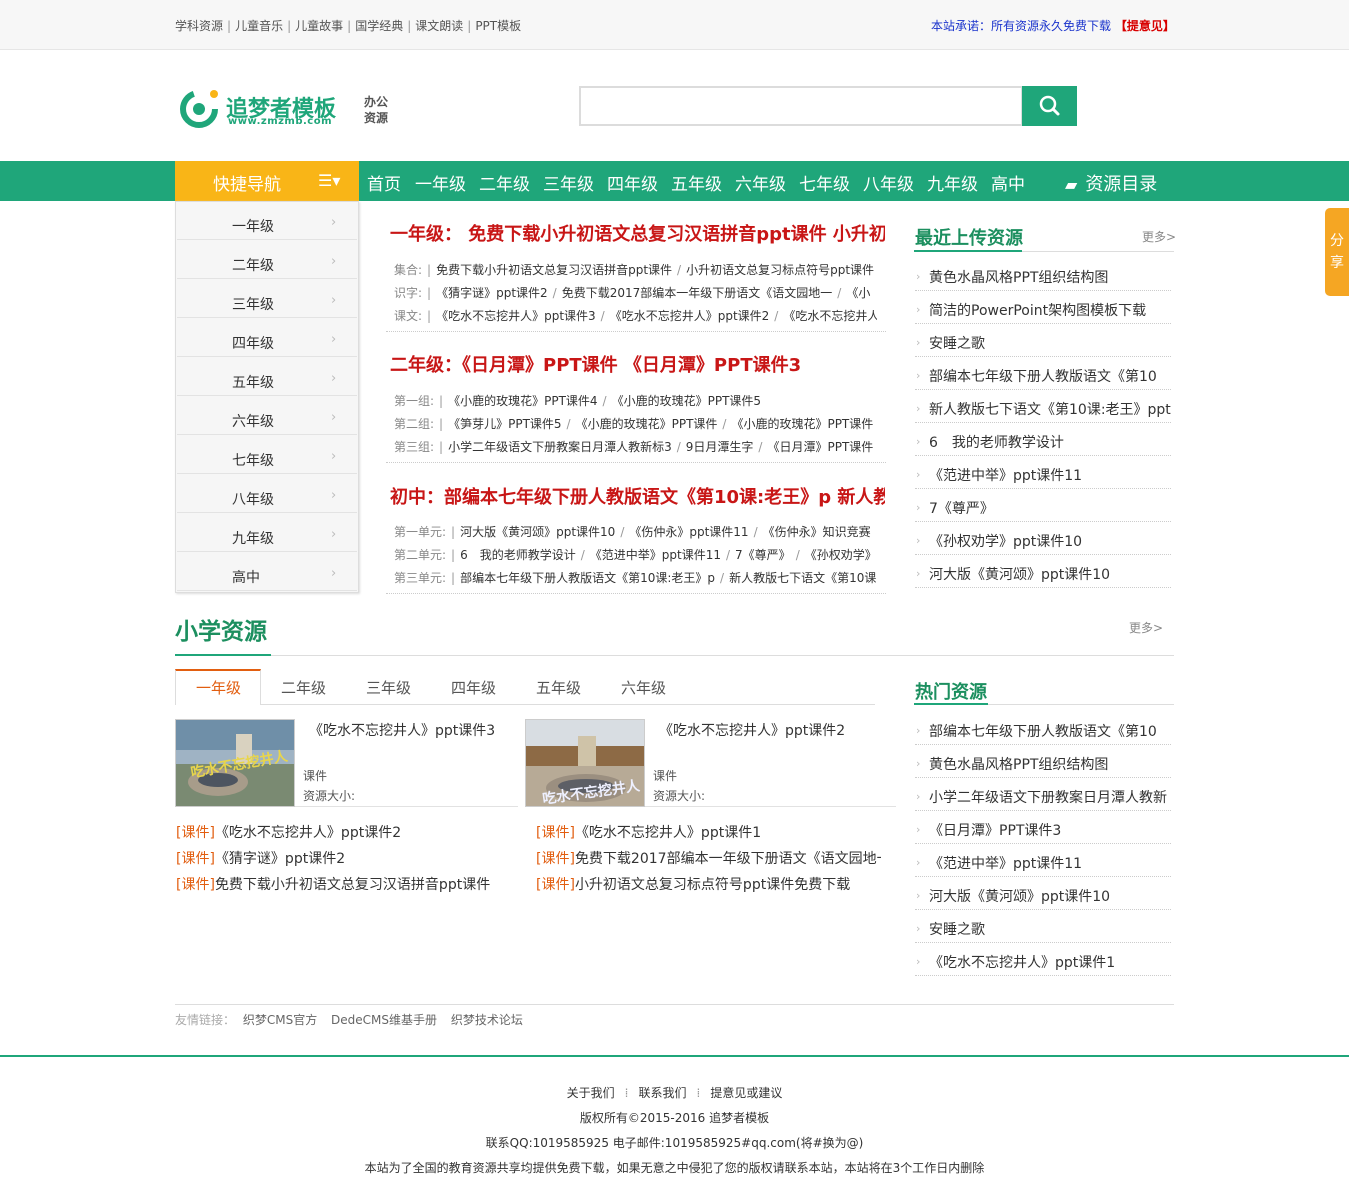 The height and width of the screenshot is (1199, 1349). Describe the element at coordinates (1043, 794) in the screenshot. I see `side-list-item: › 小学二年级语文下册教案日月潭人教新` at that location.